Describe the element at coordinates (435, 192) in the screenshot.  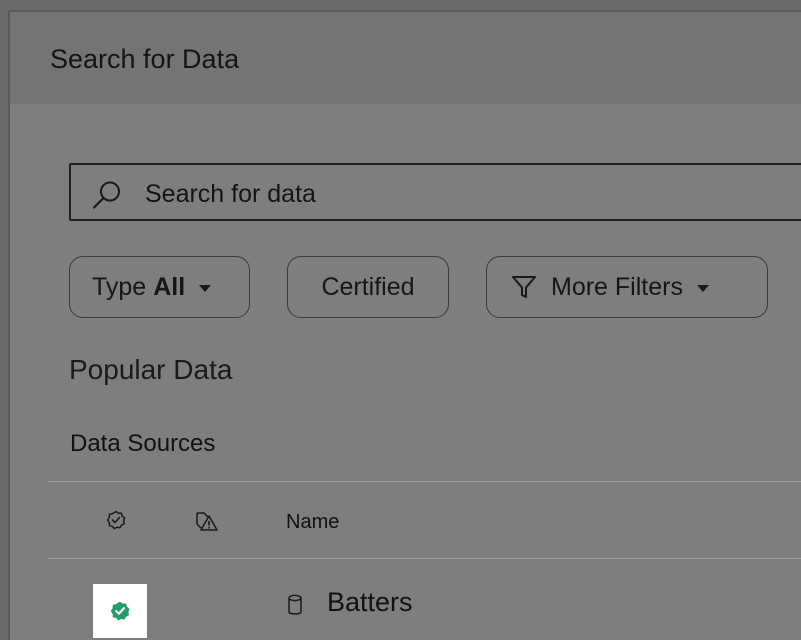
I see `search-input: Search for data` at that location.